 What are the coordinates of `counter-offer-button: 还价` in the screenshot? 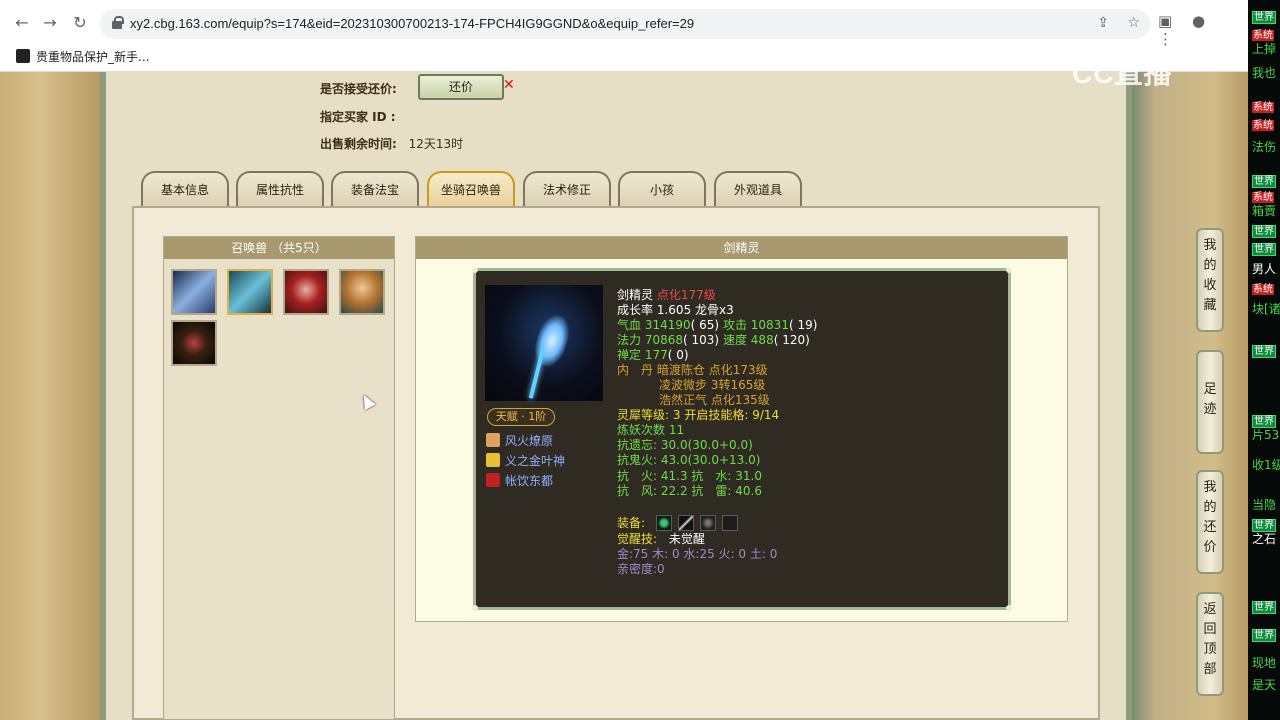 It's located at (461, 87).